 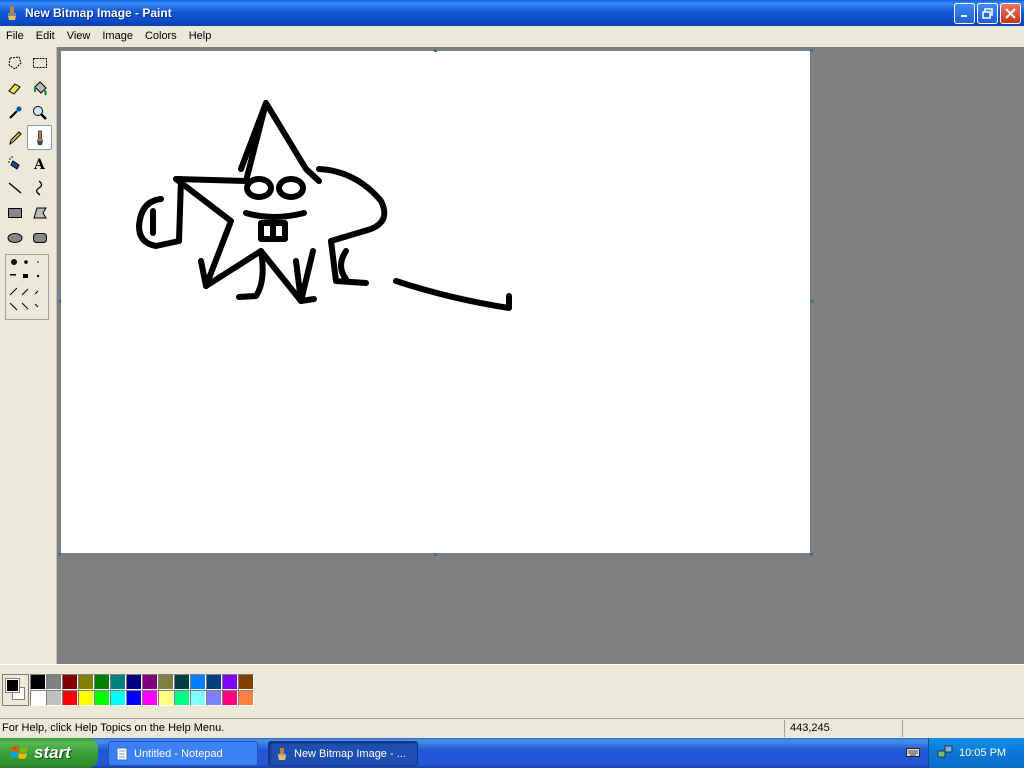 What do you see at coordinates (14, 187) in the screenshot?
I see `line-tool-icon` at bounding box center [14, 187].